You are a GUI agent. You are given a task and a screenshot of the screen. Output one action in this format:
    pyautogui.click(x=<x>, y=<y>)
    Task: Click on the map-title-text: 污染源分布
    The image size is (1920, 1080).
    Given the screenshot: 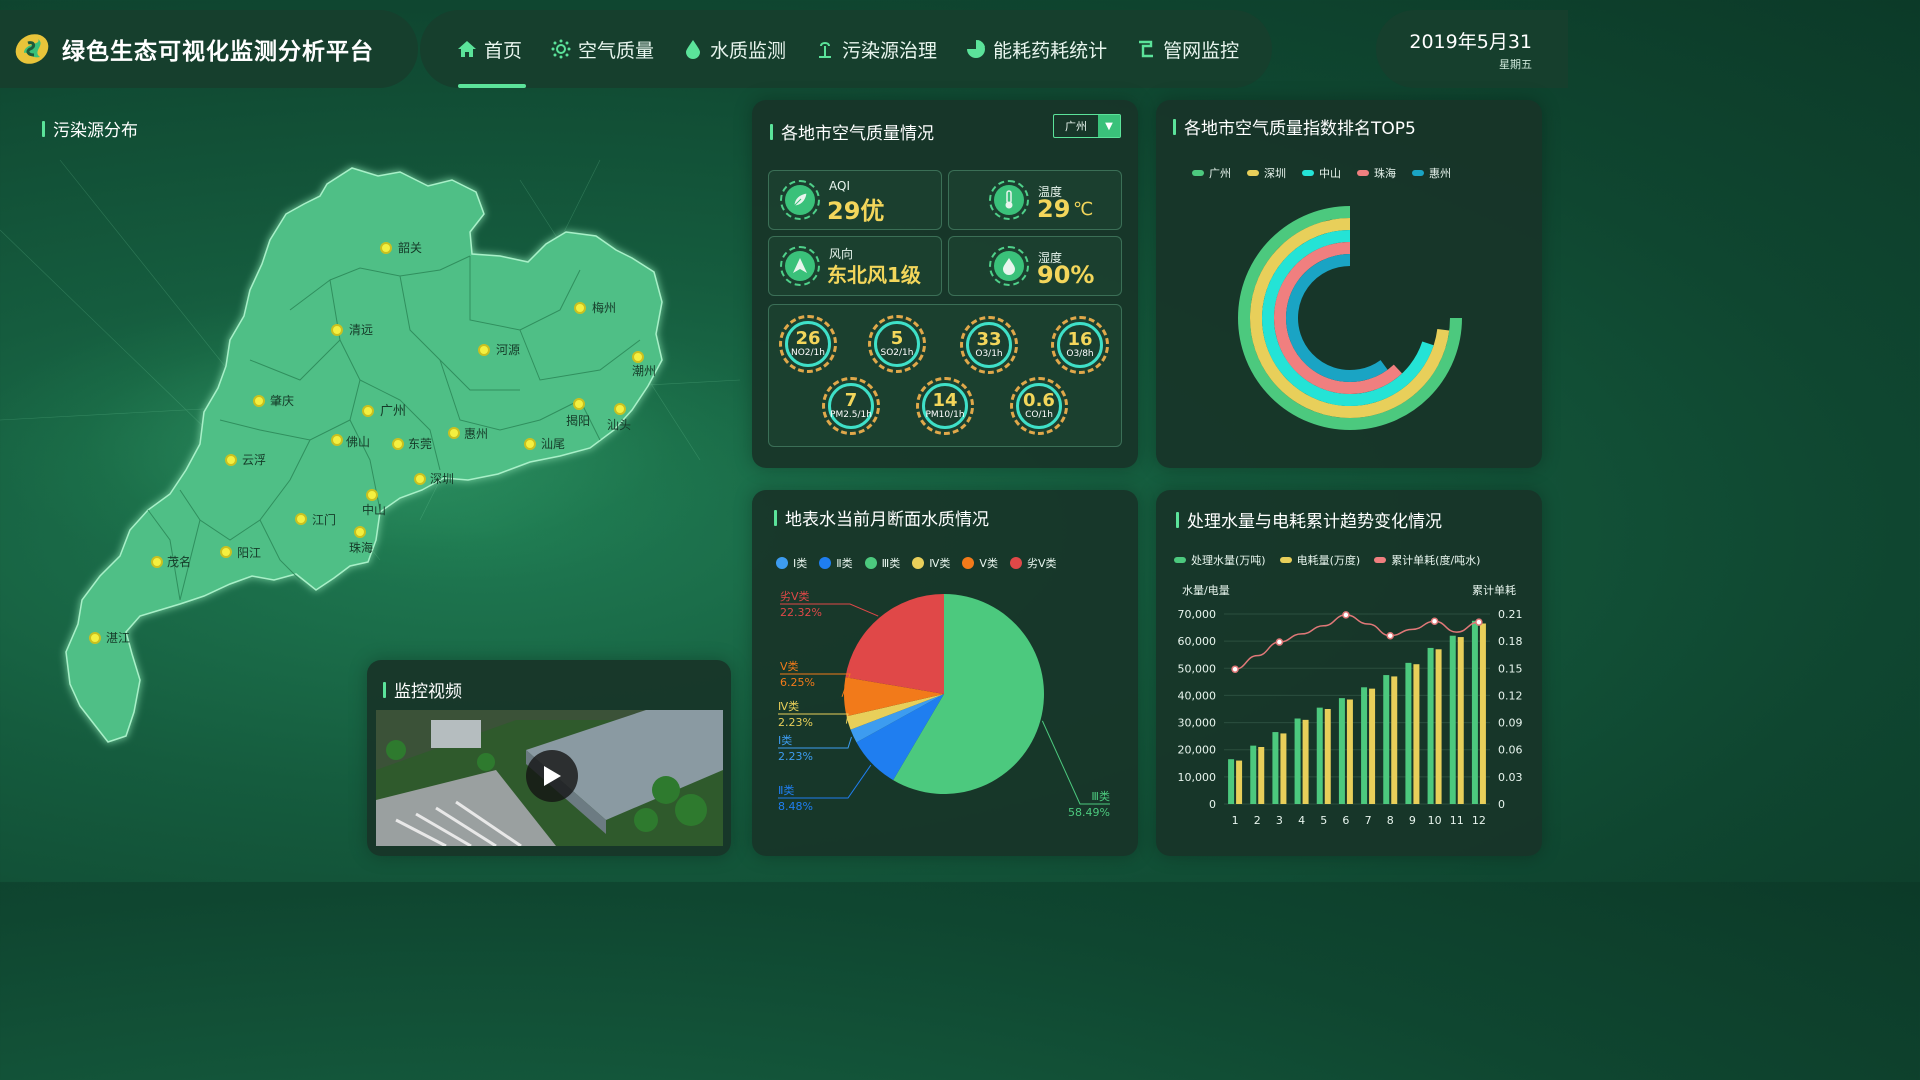 What is the action you would take?
    pyautogui.click(x=95, y=131)
    